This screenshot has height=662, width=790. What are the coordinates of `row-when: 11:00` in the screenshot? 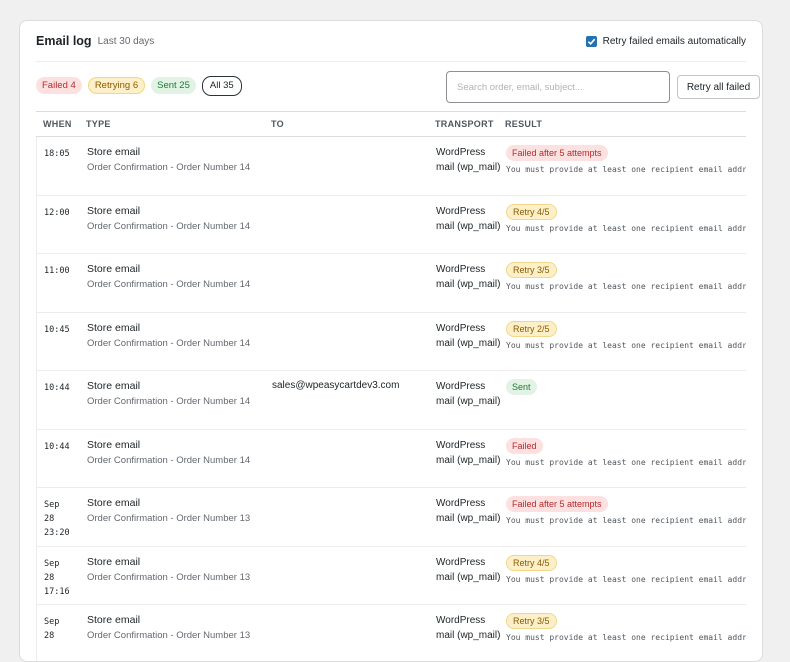 It's located at (57, 271).